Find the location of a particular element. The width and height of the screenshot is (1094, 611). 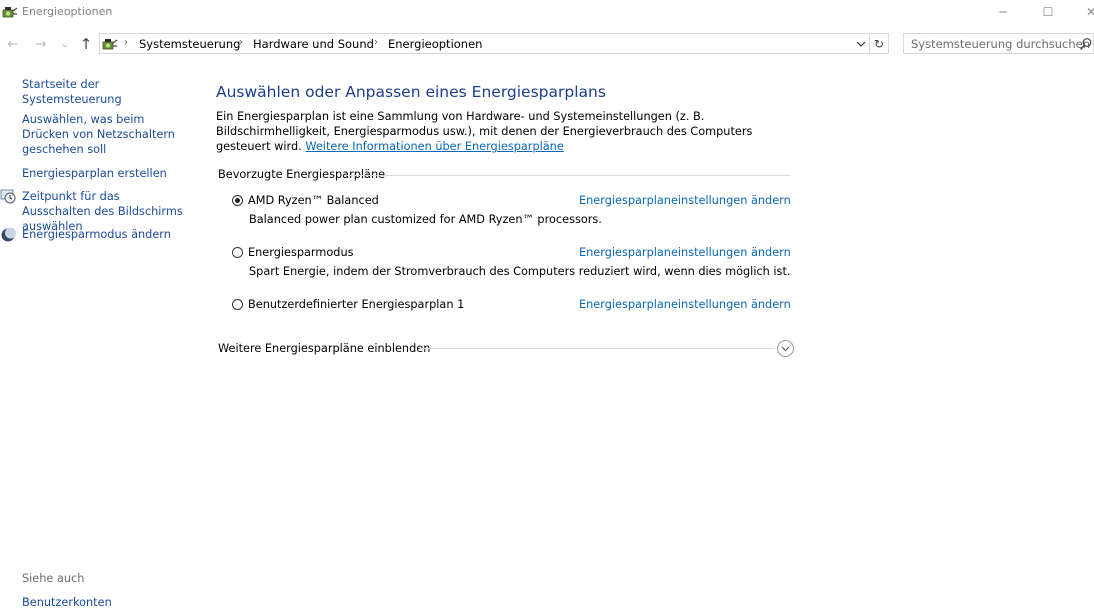

plan-radio-power-saver is located at coordinates (237, 252).